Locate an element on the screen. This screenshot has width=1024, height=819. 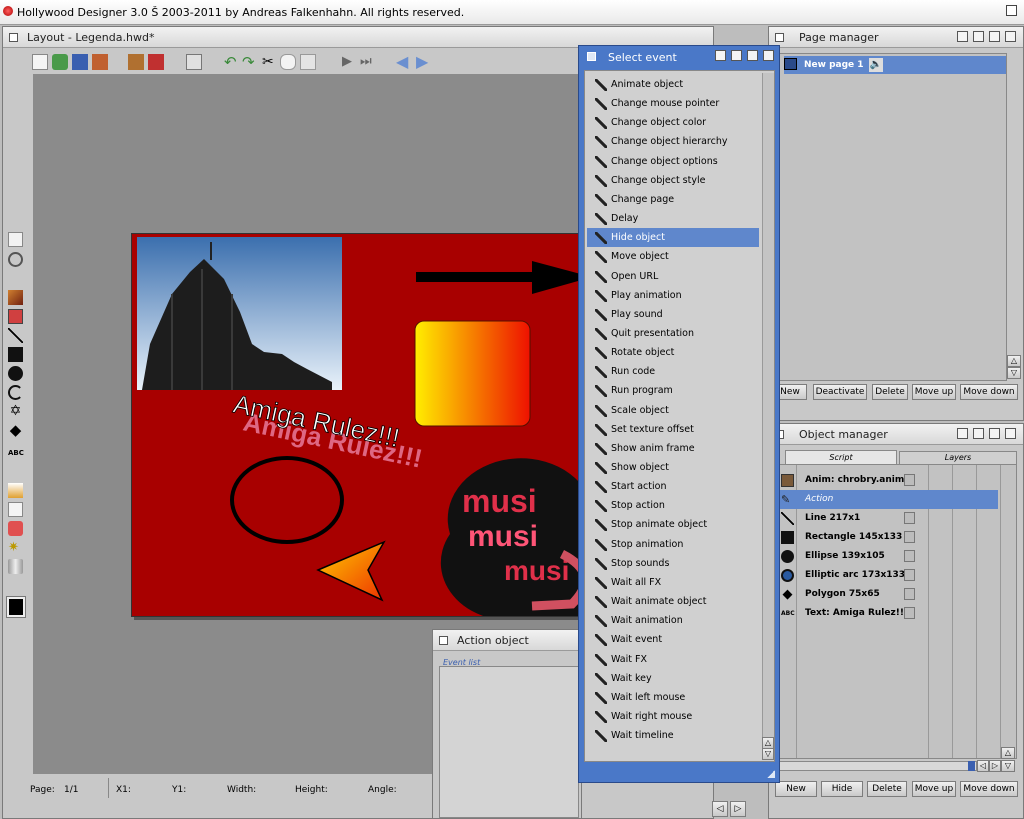
gradient-rectangle is located at coordinates (472, 373).